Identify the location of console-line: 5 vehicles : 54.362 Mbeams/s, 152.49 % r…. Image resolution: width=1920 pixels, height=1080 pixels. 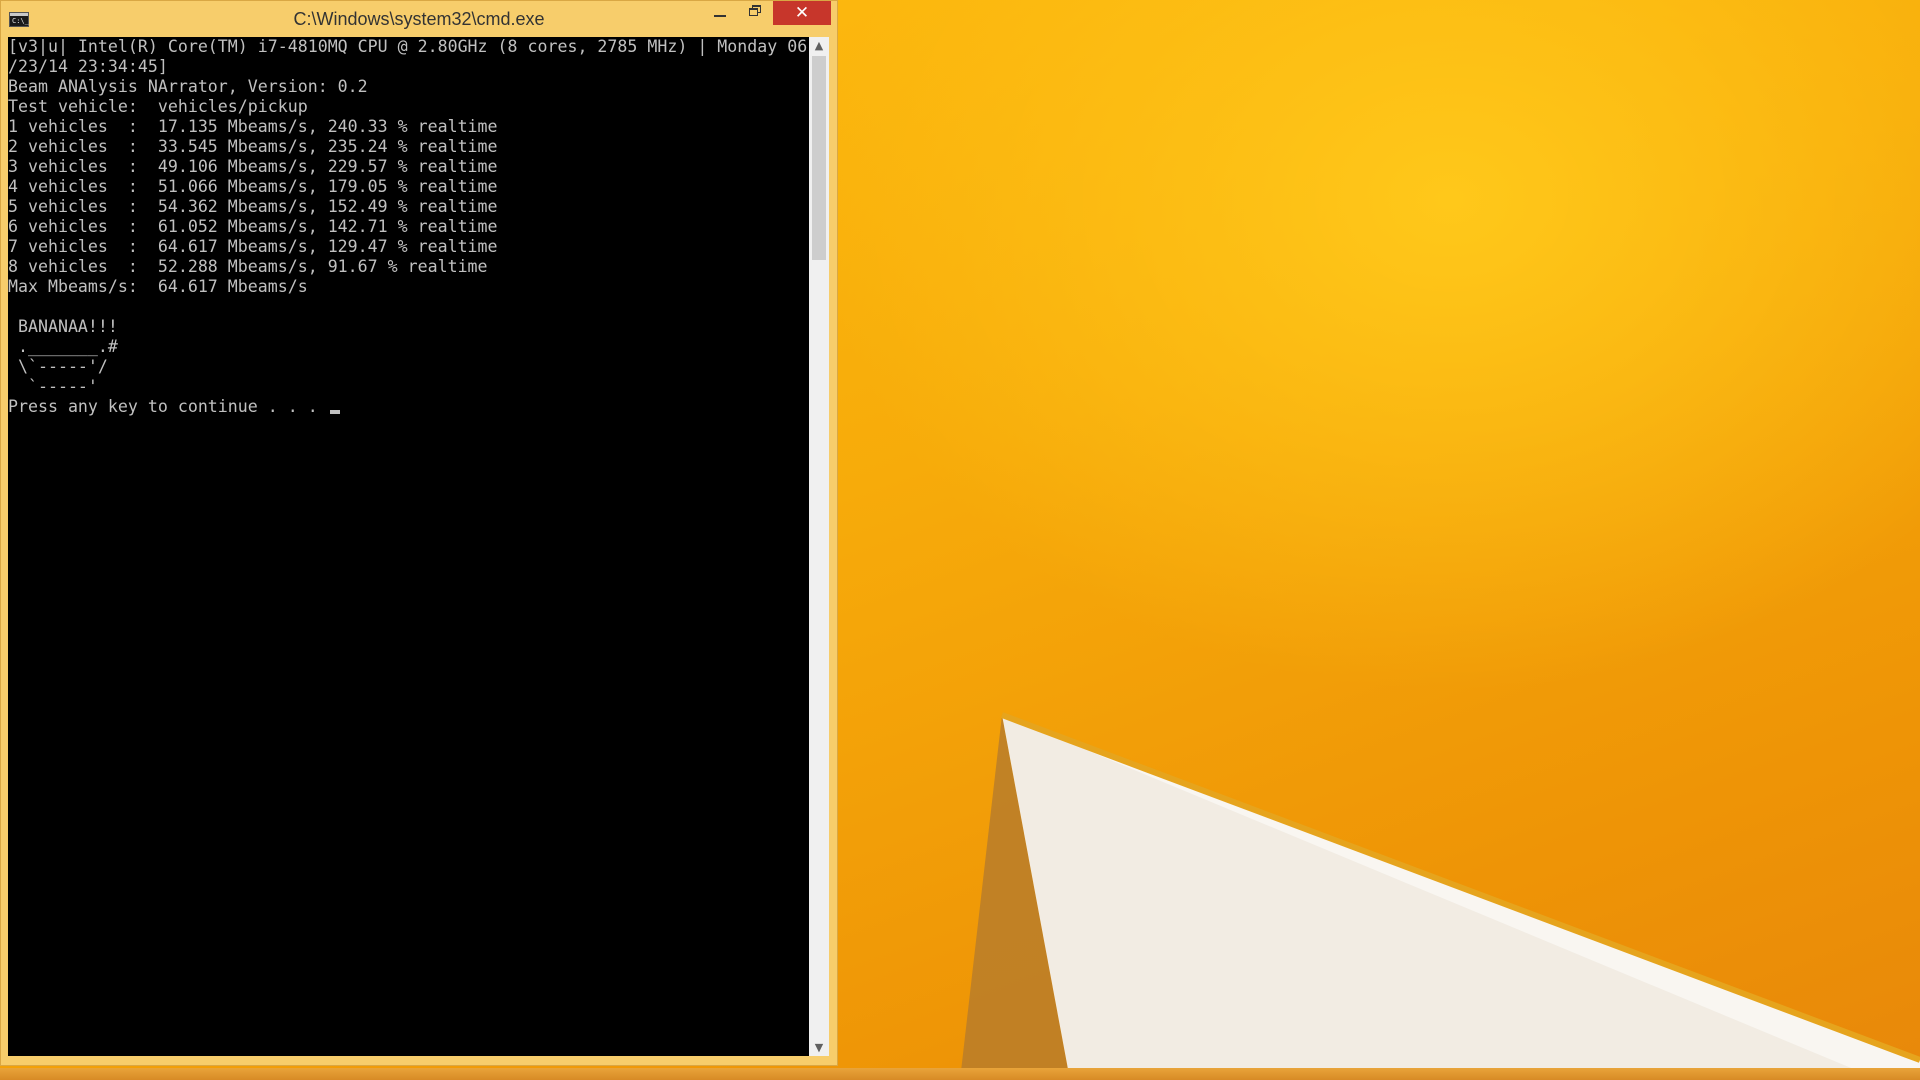
(253, 206).